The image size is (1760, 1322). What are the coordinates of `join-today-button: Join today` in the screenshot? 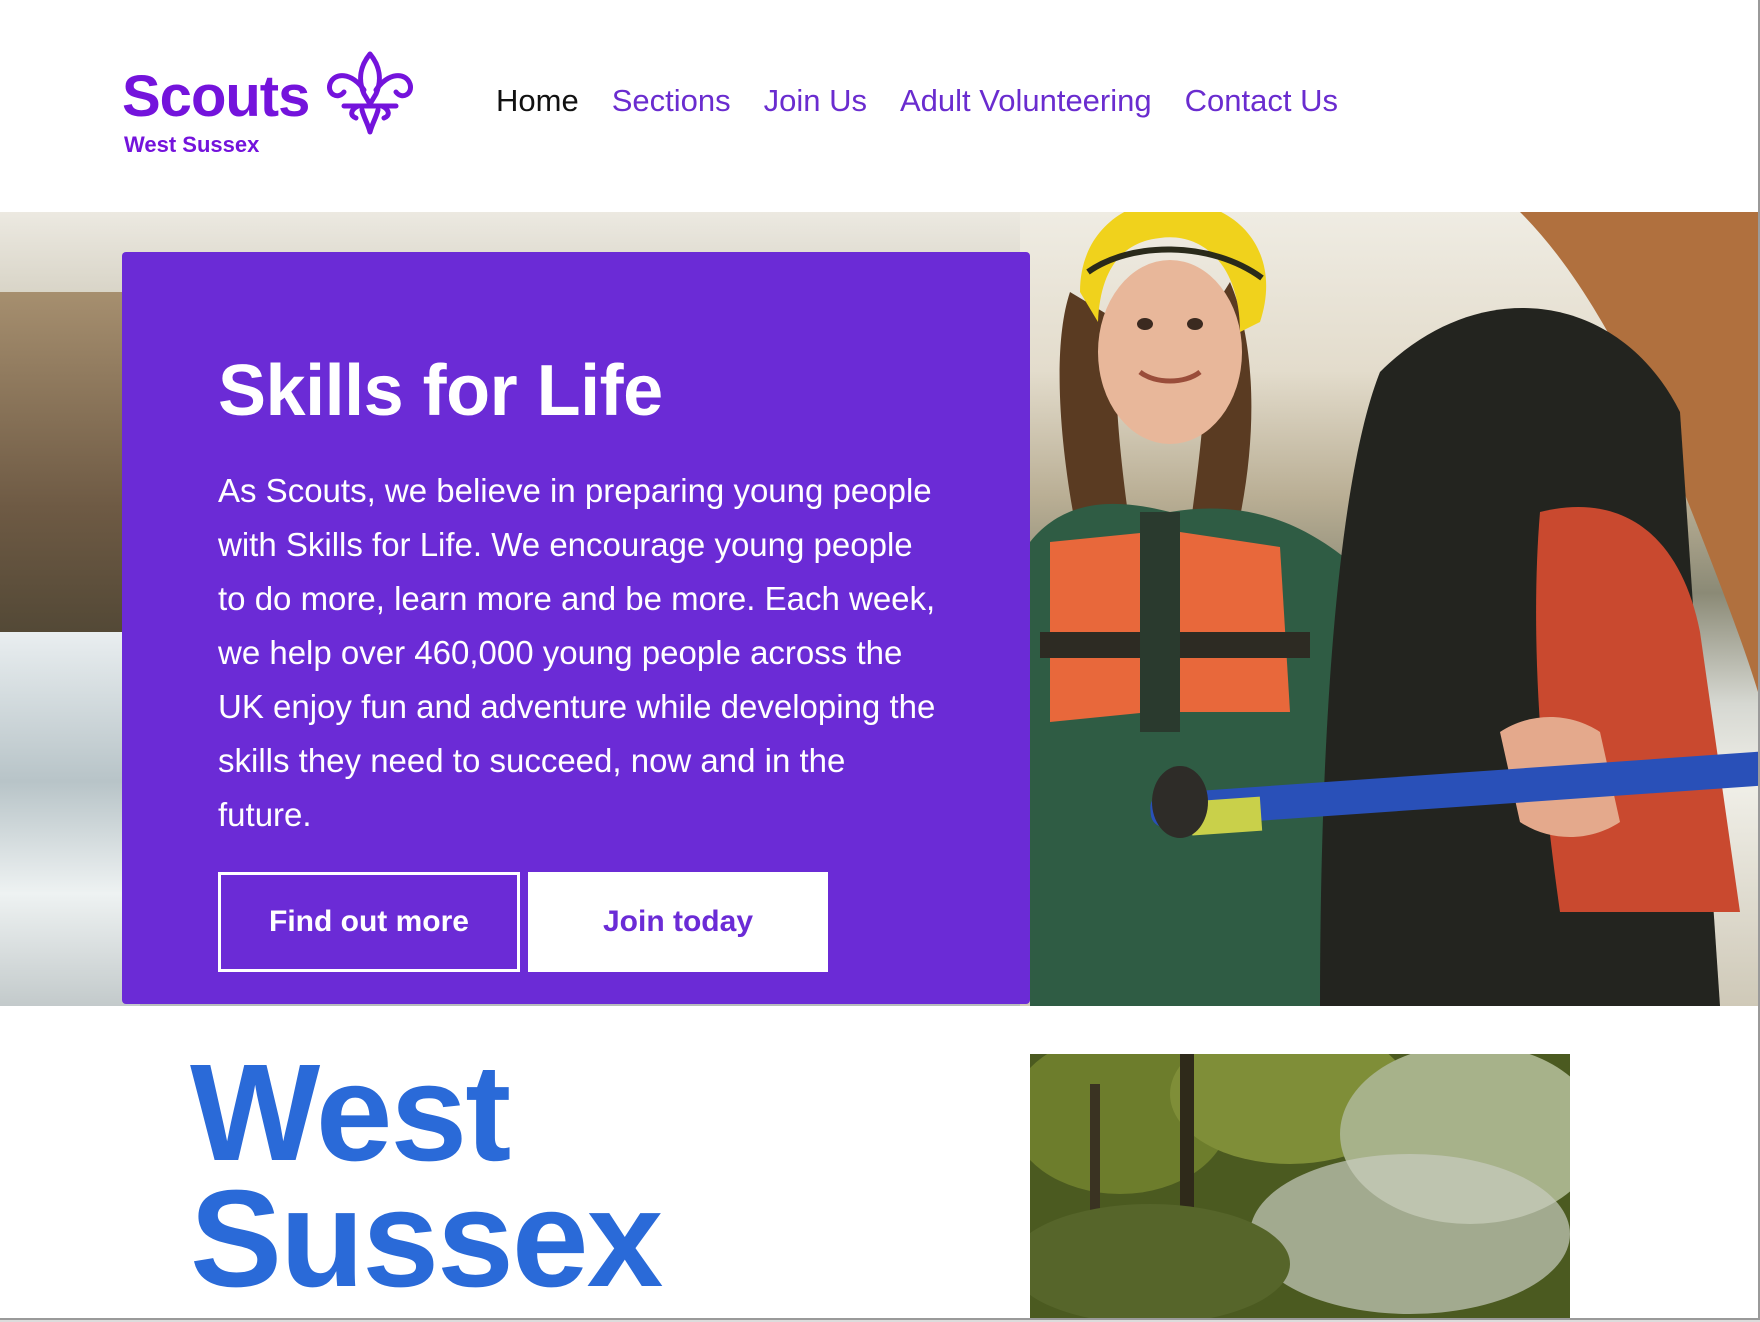 It's located at (678, 922).